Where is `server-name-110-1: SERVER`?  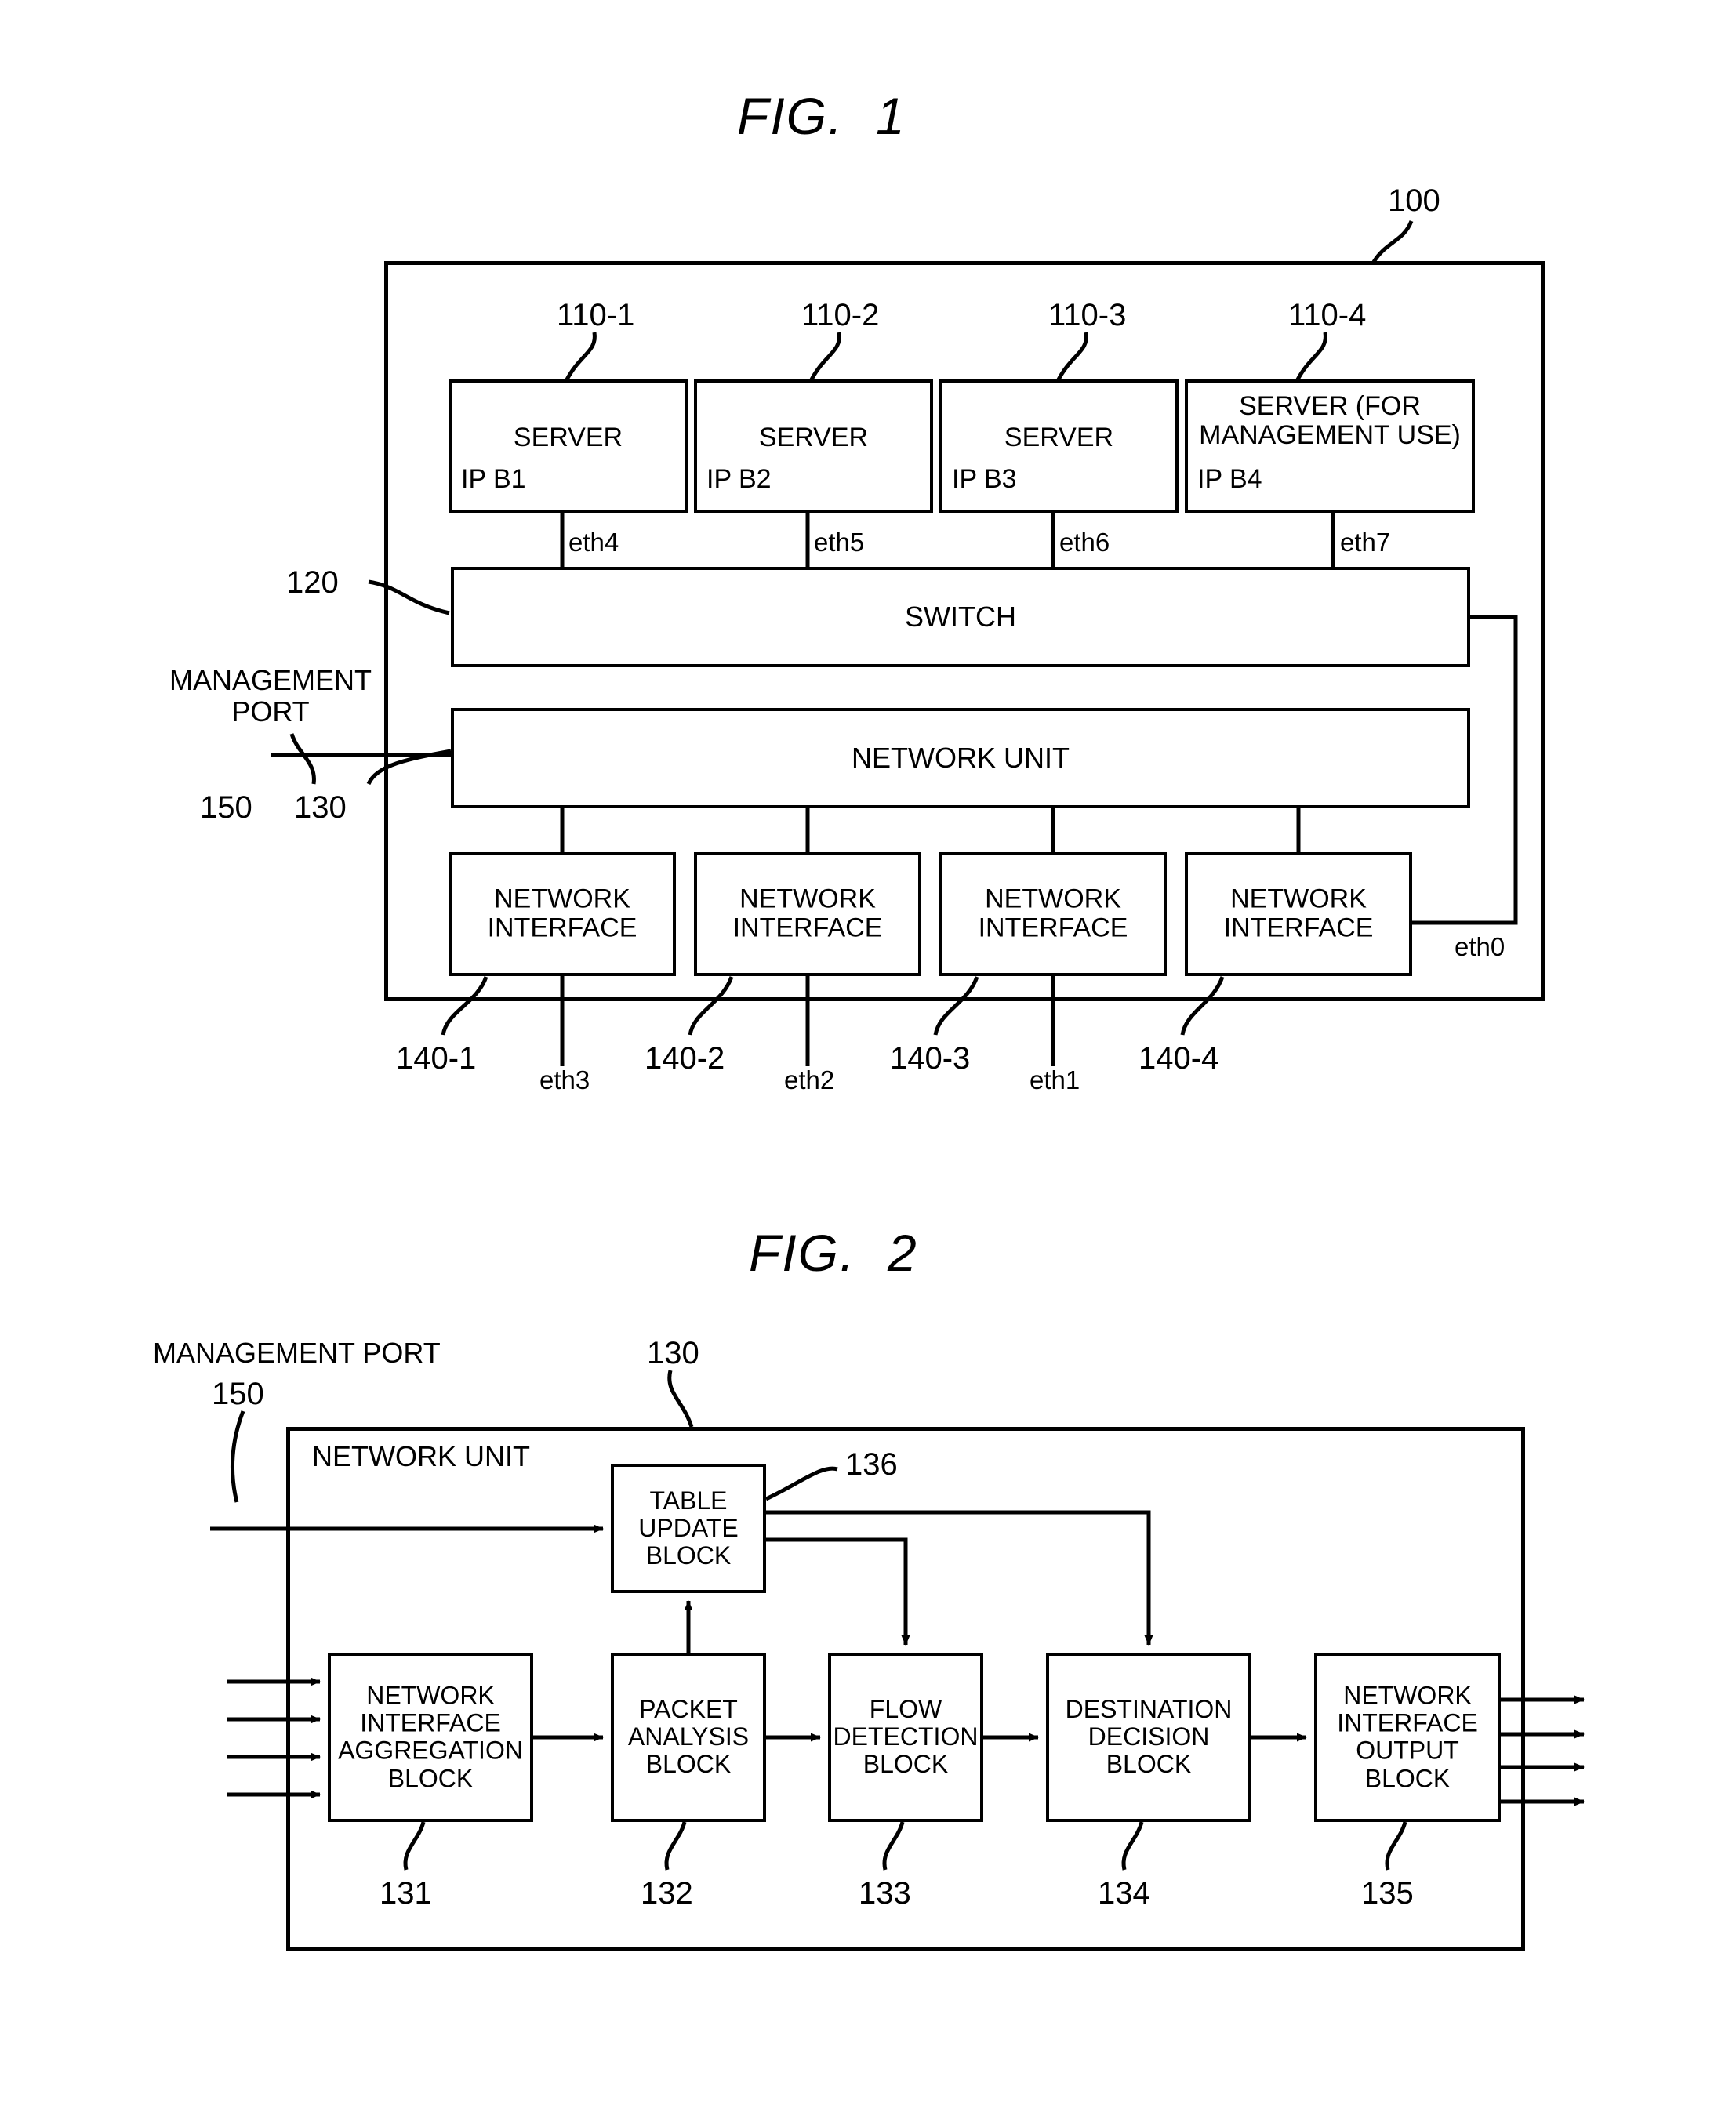 server-name-110-1: SERVER is located at coordinates (568, 437).